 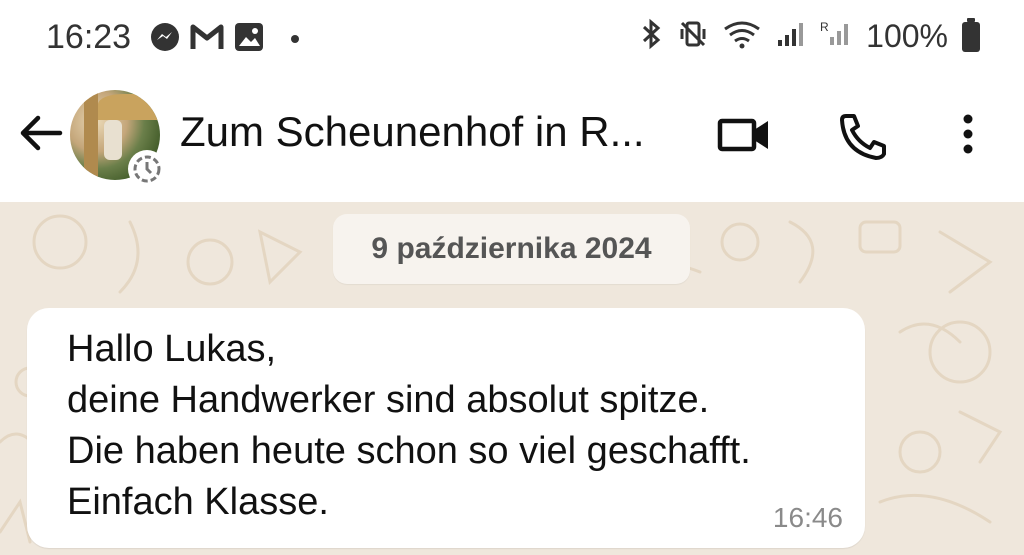 I want to click on message-line: Einfach Klasse., so click(x=198, y=502).